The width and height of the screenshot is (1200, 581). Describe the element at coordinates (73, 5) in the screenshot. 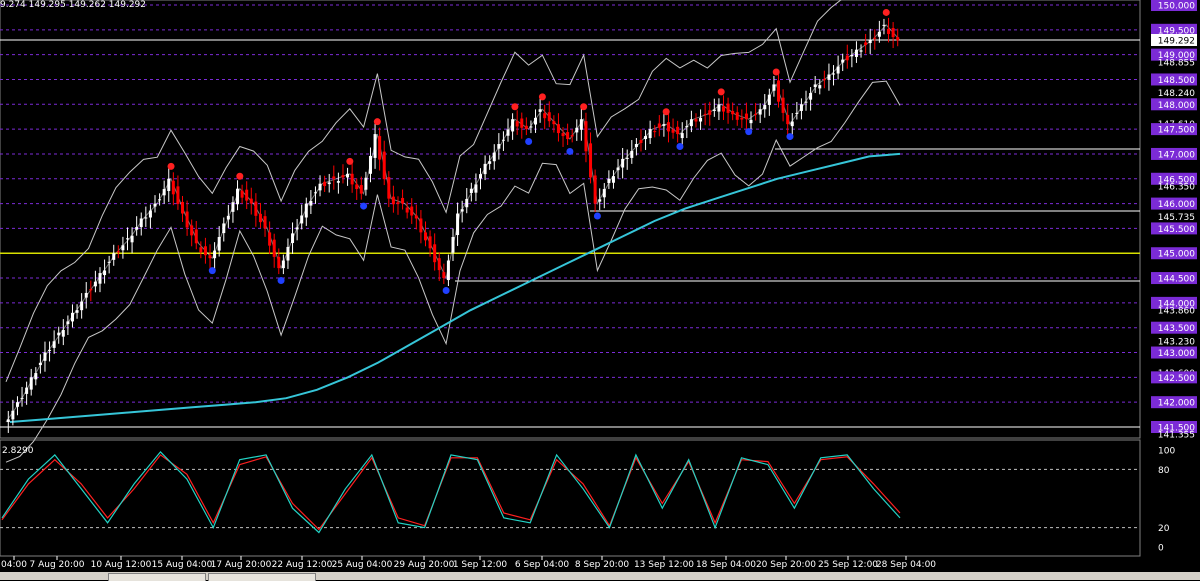

I see `ohlc-readout: 9.274 149.295 149.262 149.292` at that location.